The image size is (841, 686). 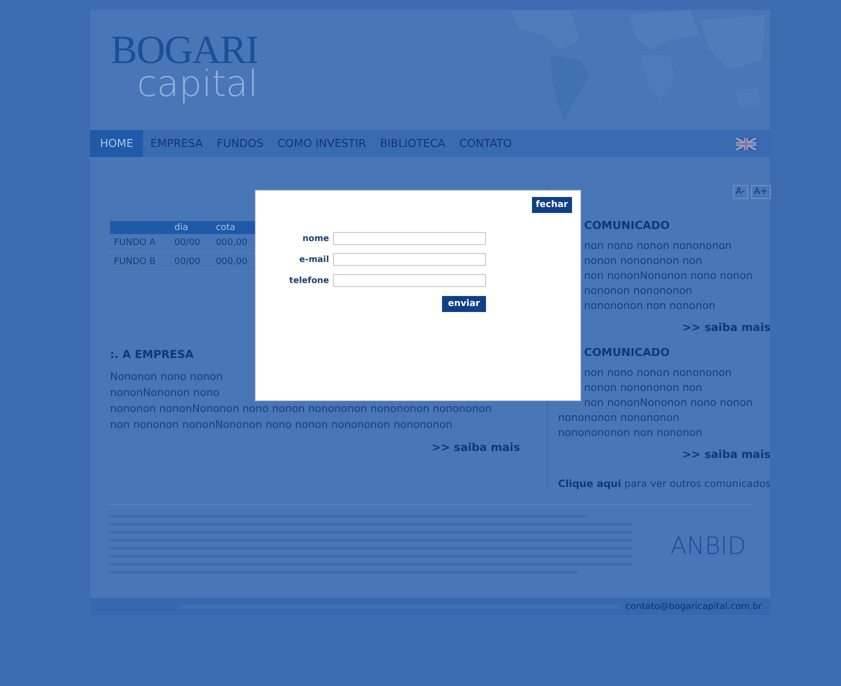 What do you see at coordinates (740, 192) in the screenshot?
I see `font-size-button: A-` at bounding box center [740, 192].